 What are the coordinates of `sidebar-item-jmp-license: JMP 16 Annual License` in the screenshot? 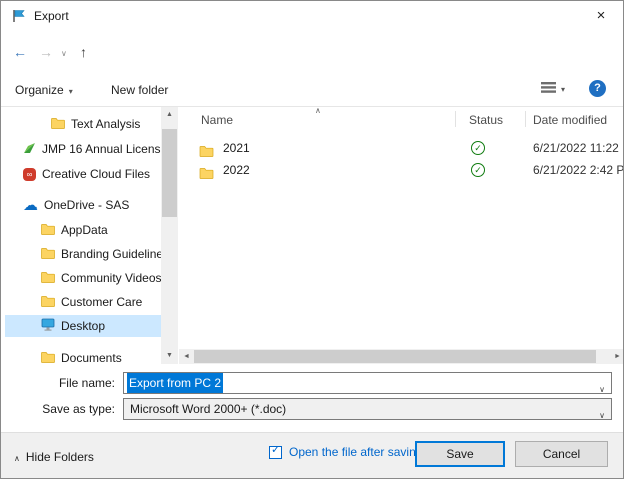 It's located at (83, 149).